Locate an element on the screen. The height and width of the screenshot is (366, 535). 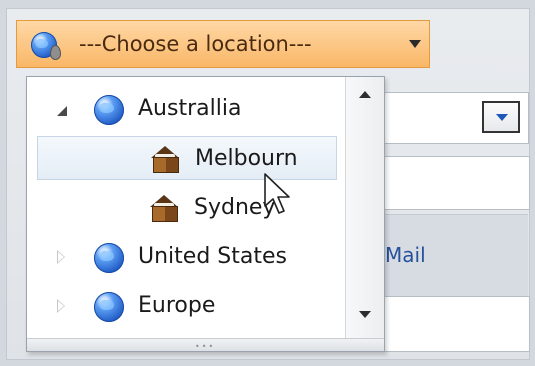
tree-node-label: Melbourn is located at coordinates (246, 158).